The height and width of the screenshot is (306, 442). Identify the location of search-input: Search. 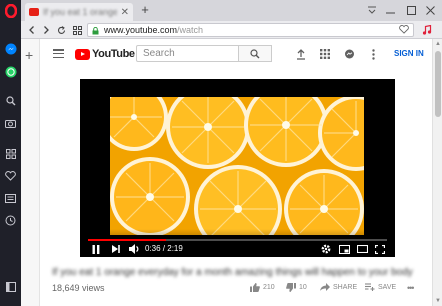
(187, 53).